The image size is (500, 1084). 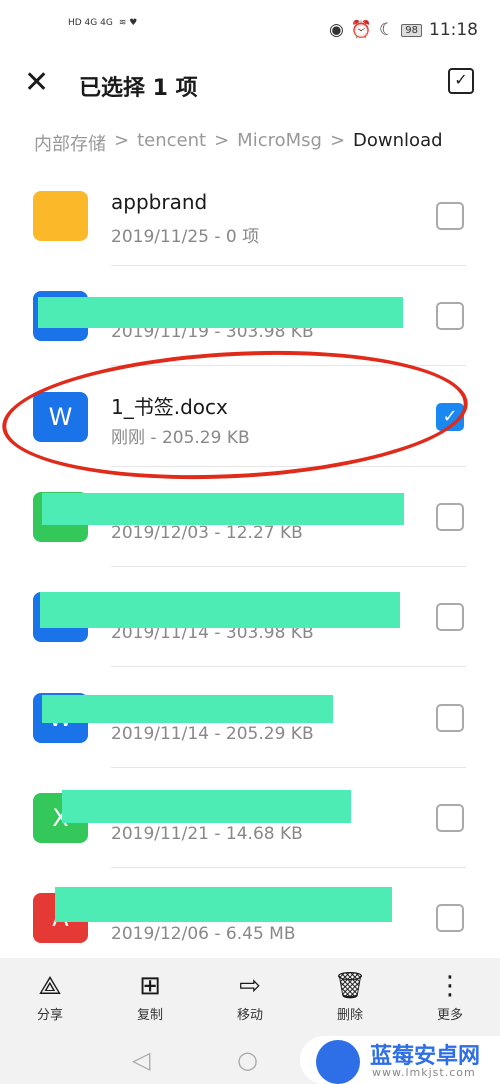 I want to click on folder-icon, so click(x=60, y=216).